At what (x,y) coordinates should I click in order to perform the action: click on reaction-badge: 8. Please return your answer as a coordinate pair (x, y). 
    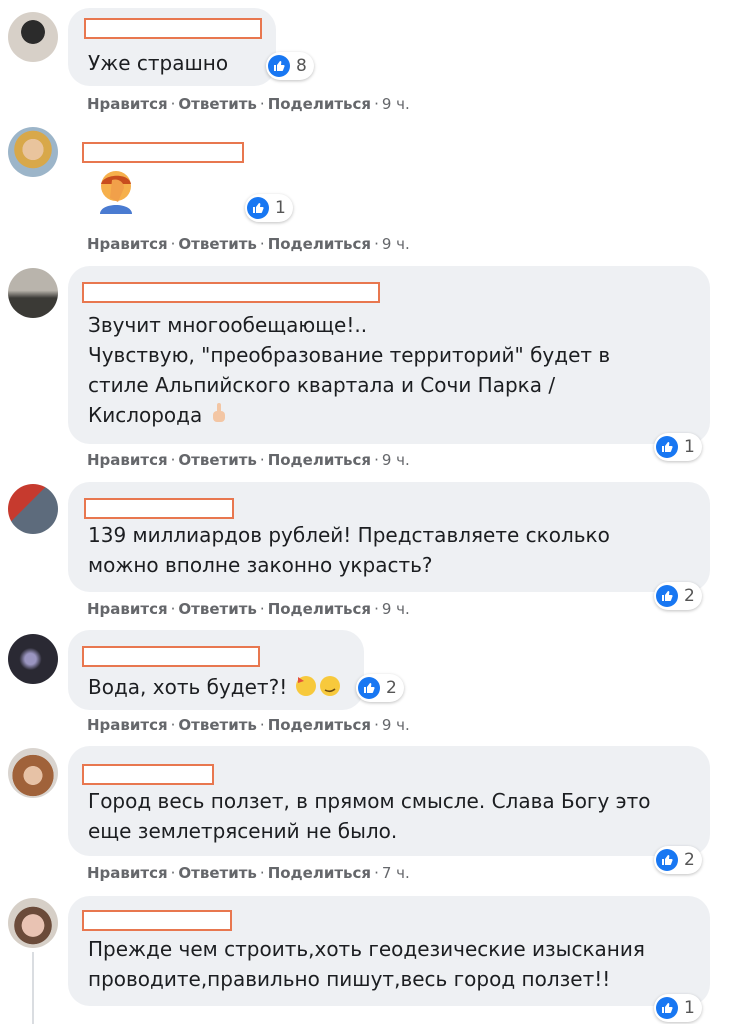
    Looking at the image, I should click on (290, 66).